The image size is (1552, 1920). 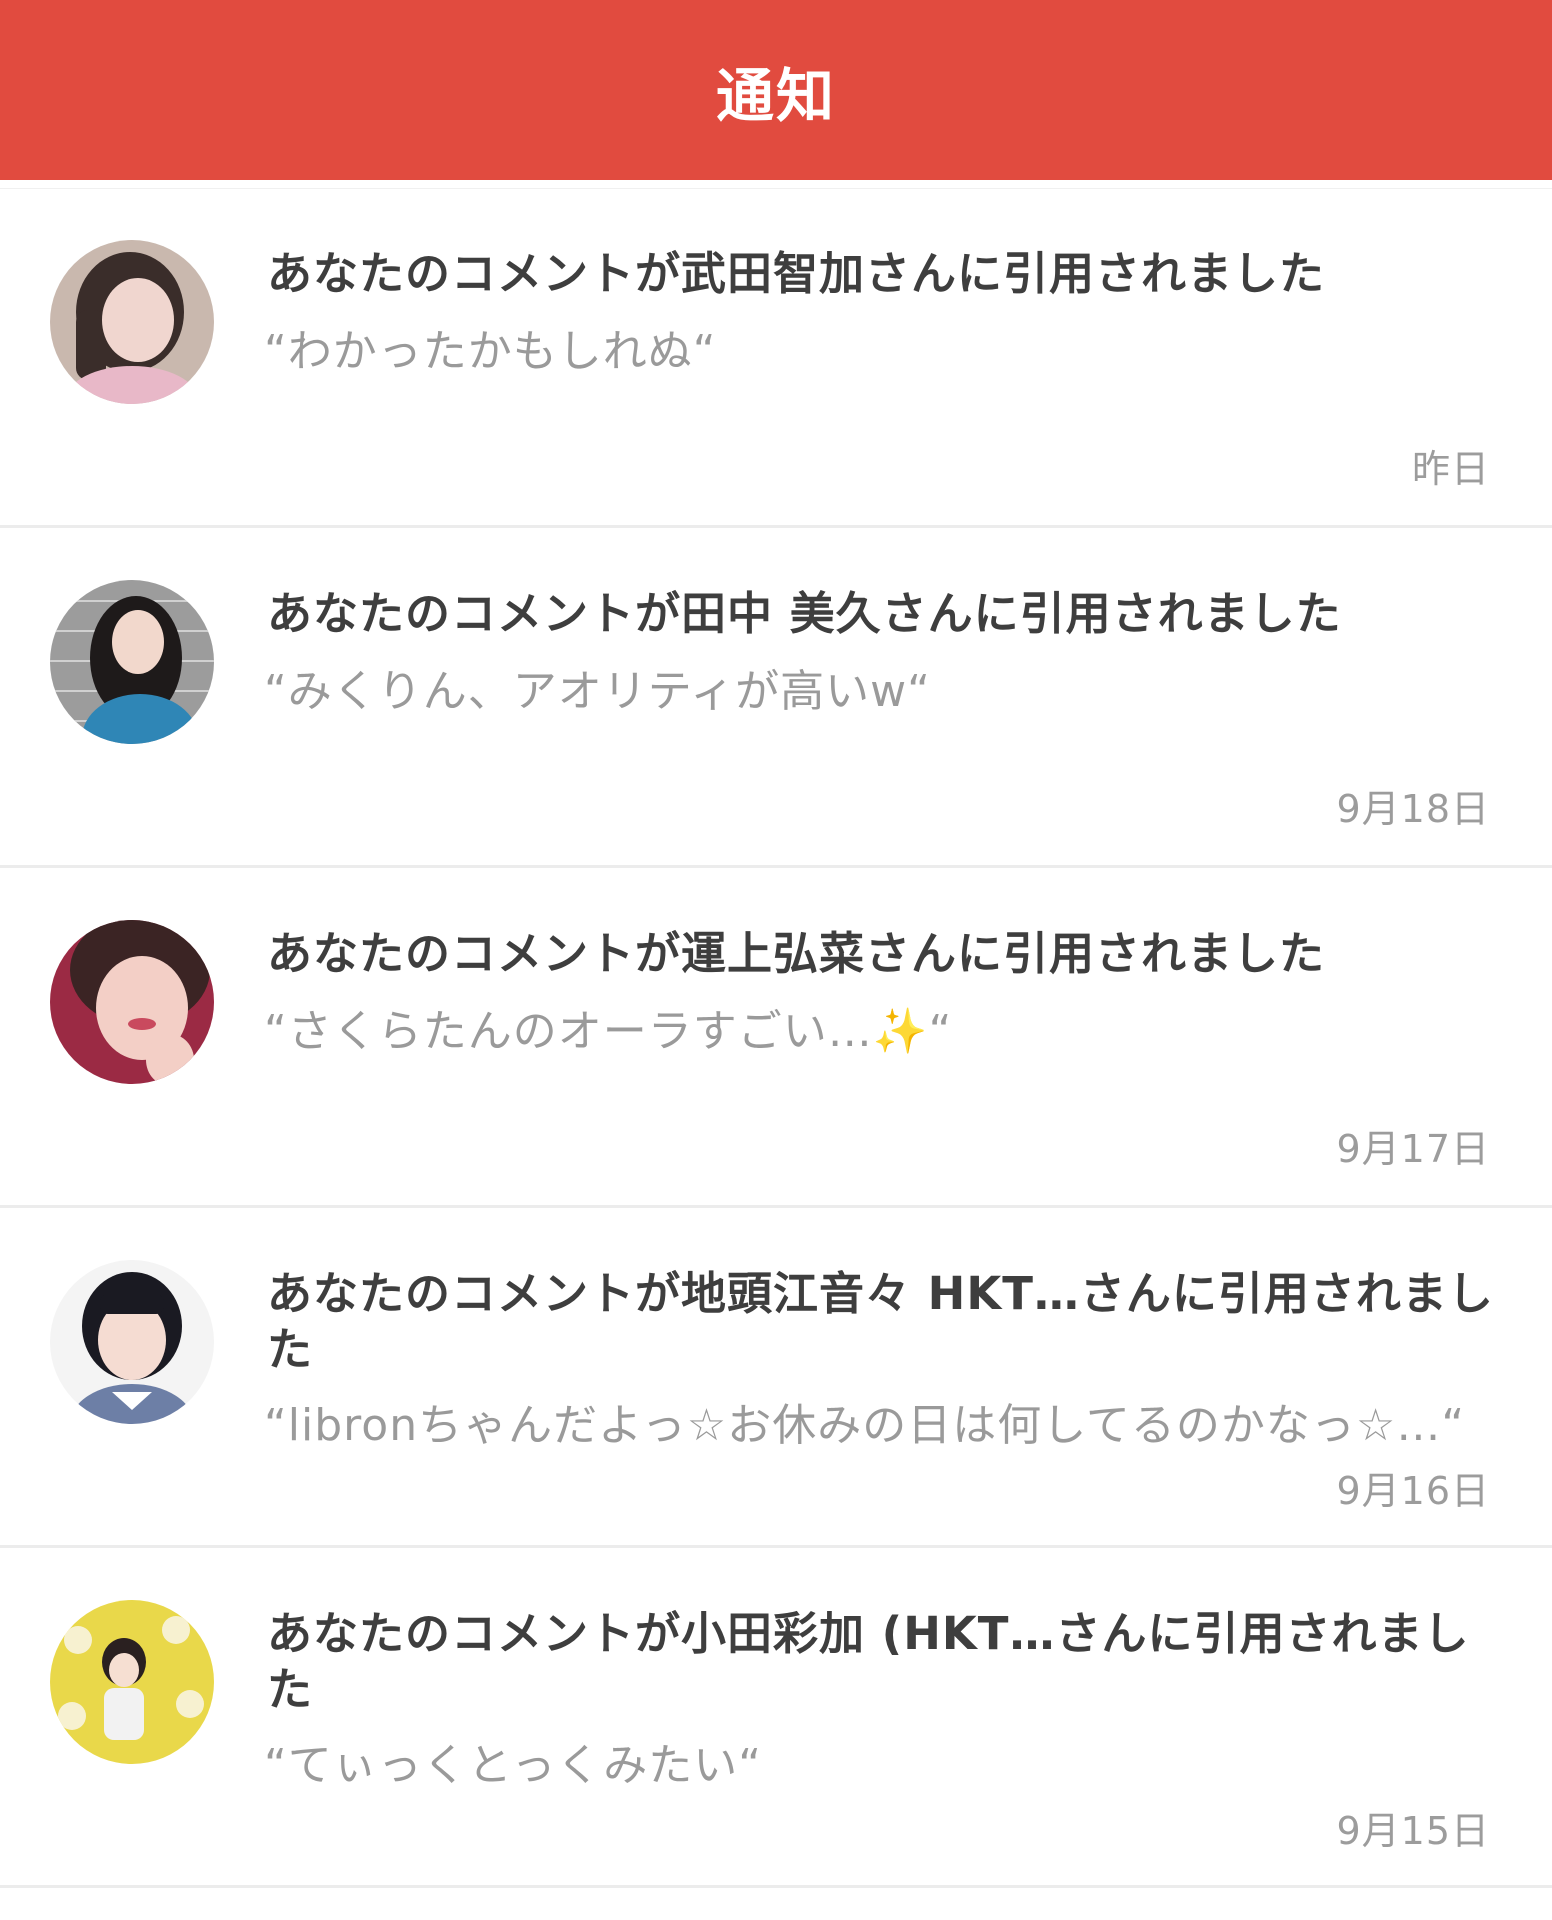 I want to click on notification-title: あなたのコメントが武田智加さんに引用されました, so click(x=796, y=273).